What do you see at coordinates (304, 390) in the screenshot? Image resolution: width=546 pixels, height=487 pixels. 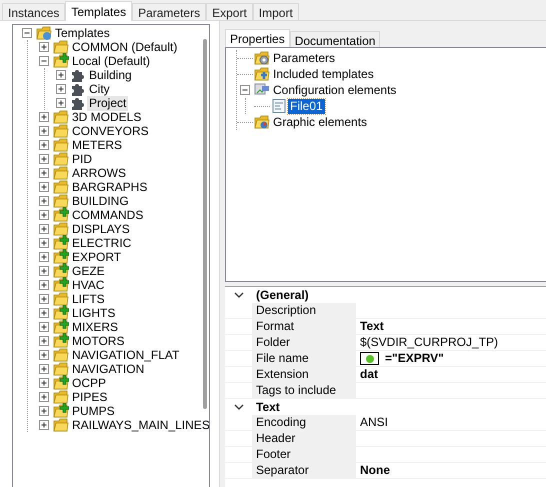 I see `property-name: Tags to include` at bounding box center [304, 390].